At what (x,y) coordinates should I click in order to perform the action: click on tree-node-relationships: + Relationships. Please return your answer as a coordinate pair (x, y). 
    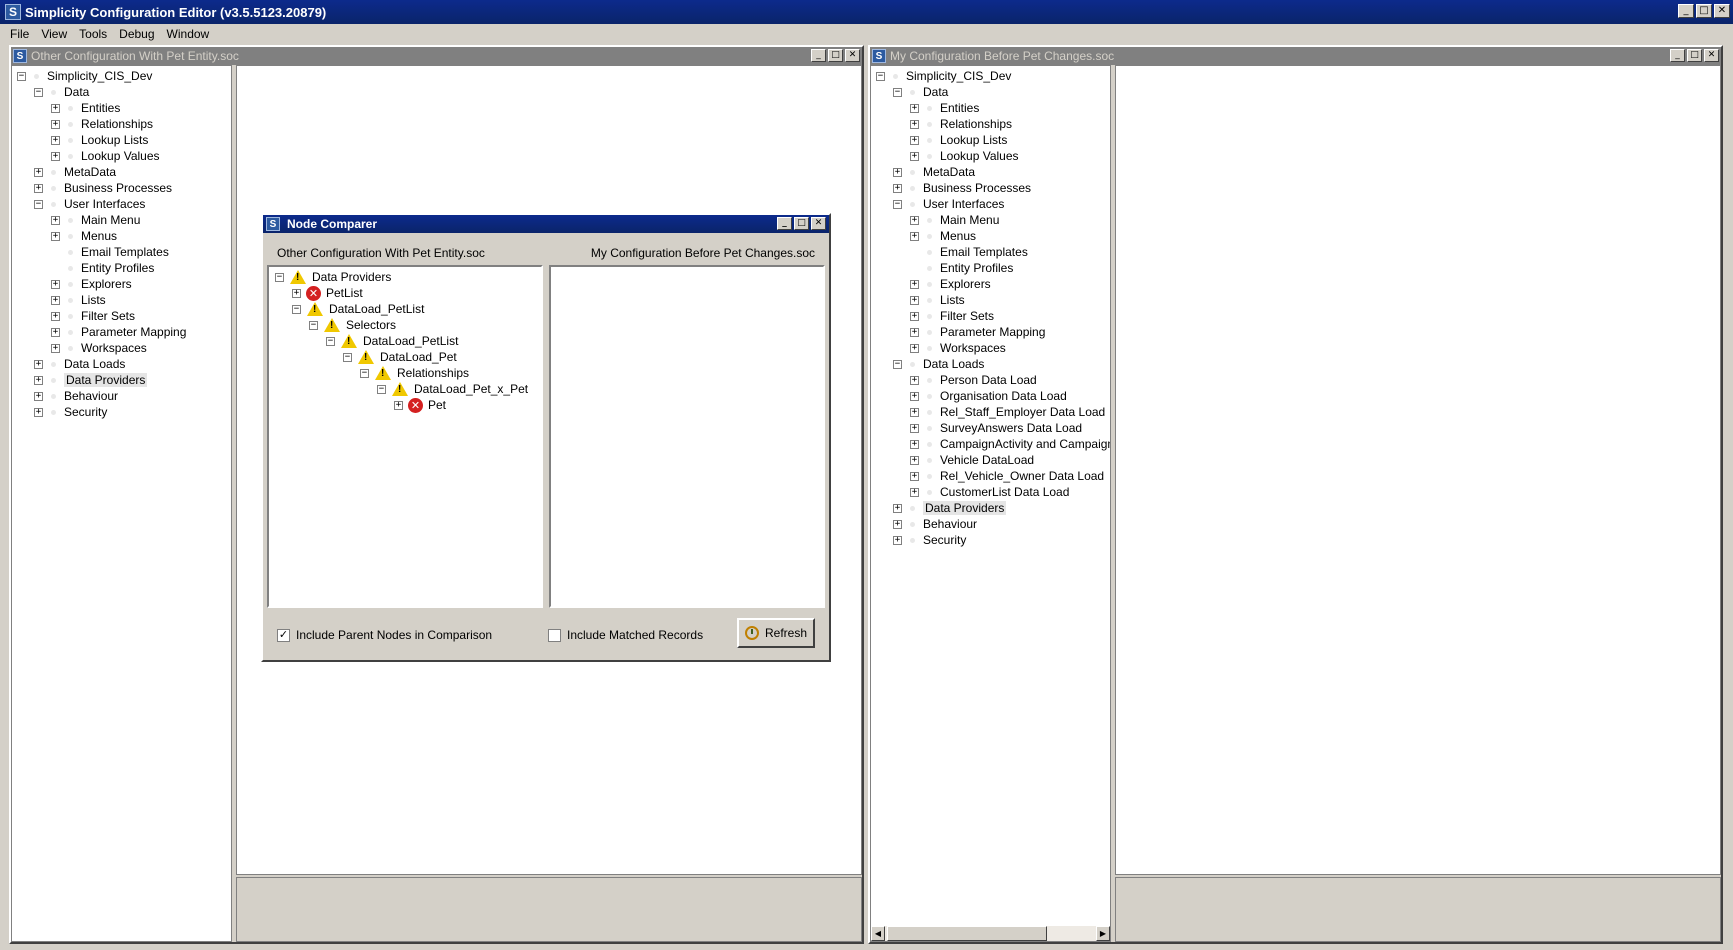
    Looking at the image, I should click on (990, 124).